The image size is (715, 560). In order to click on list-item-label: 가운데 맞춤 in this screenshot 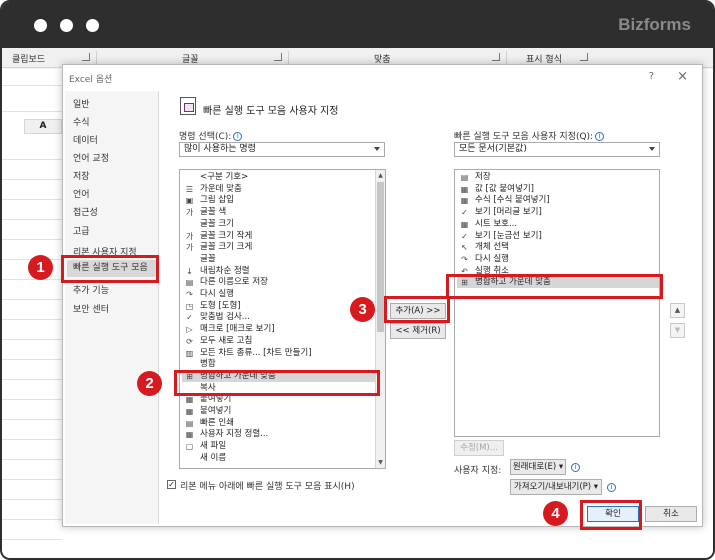, I will do `click(221, 188)`.